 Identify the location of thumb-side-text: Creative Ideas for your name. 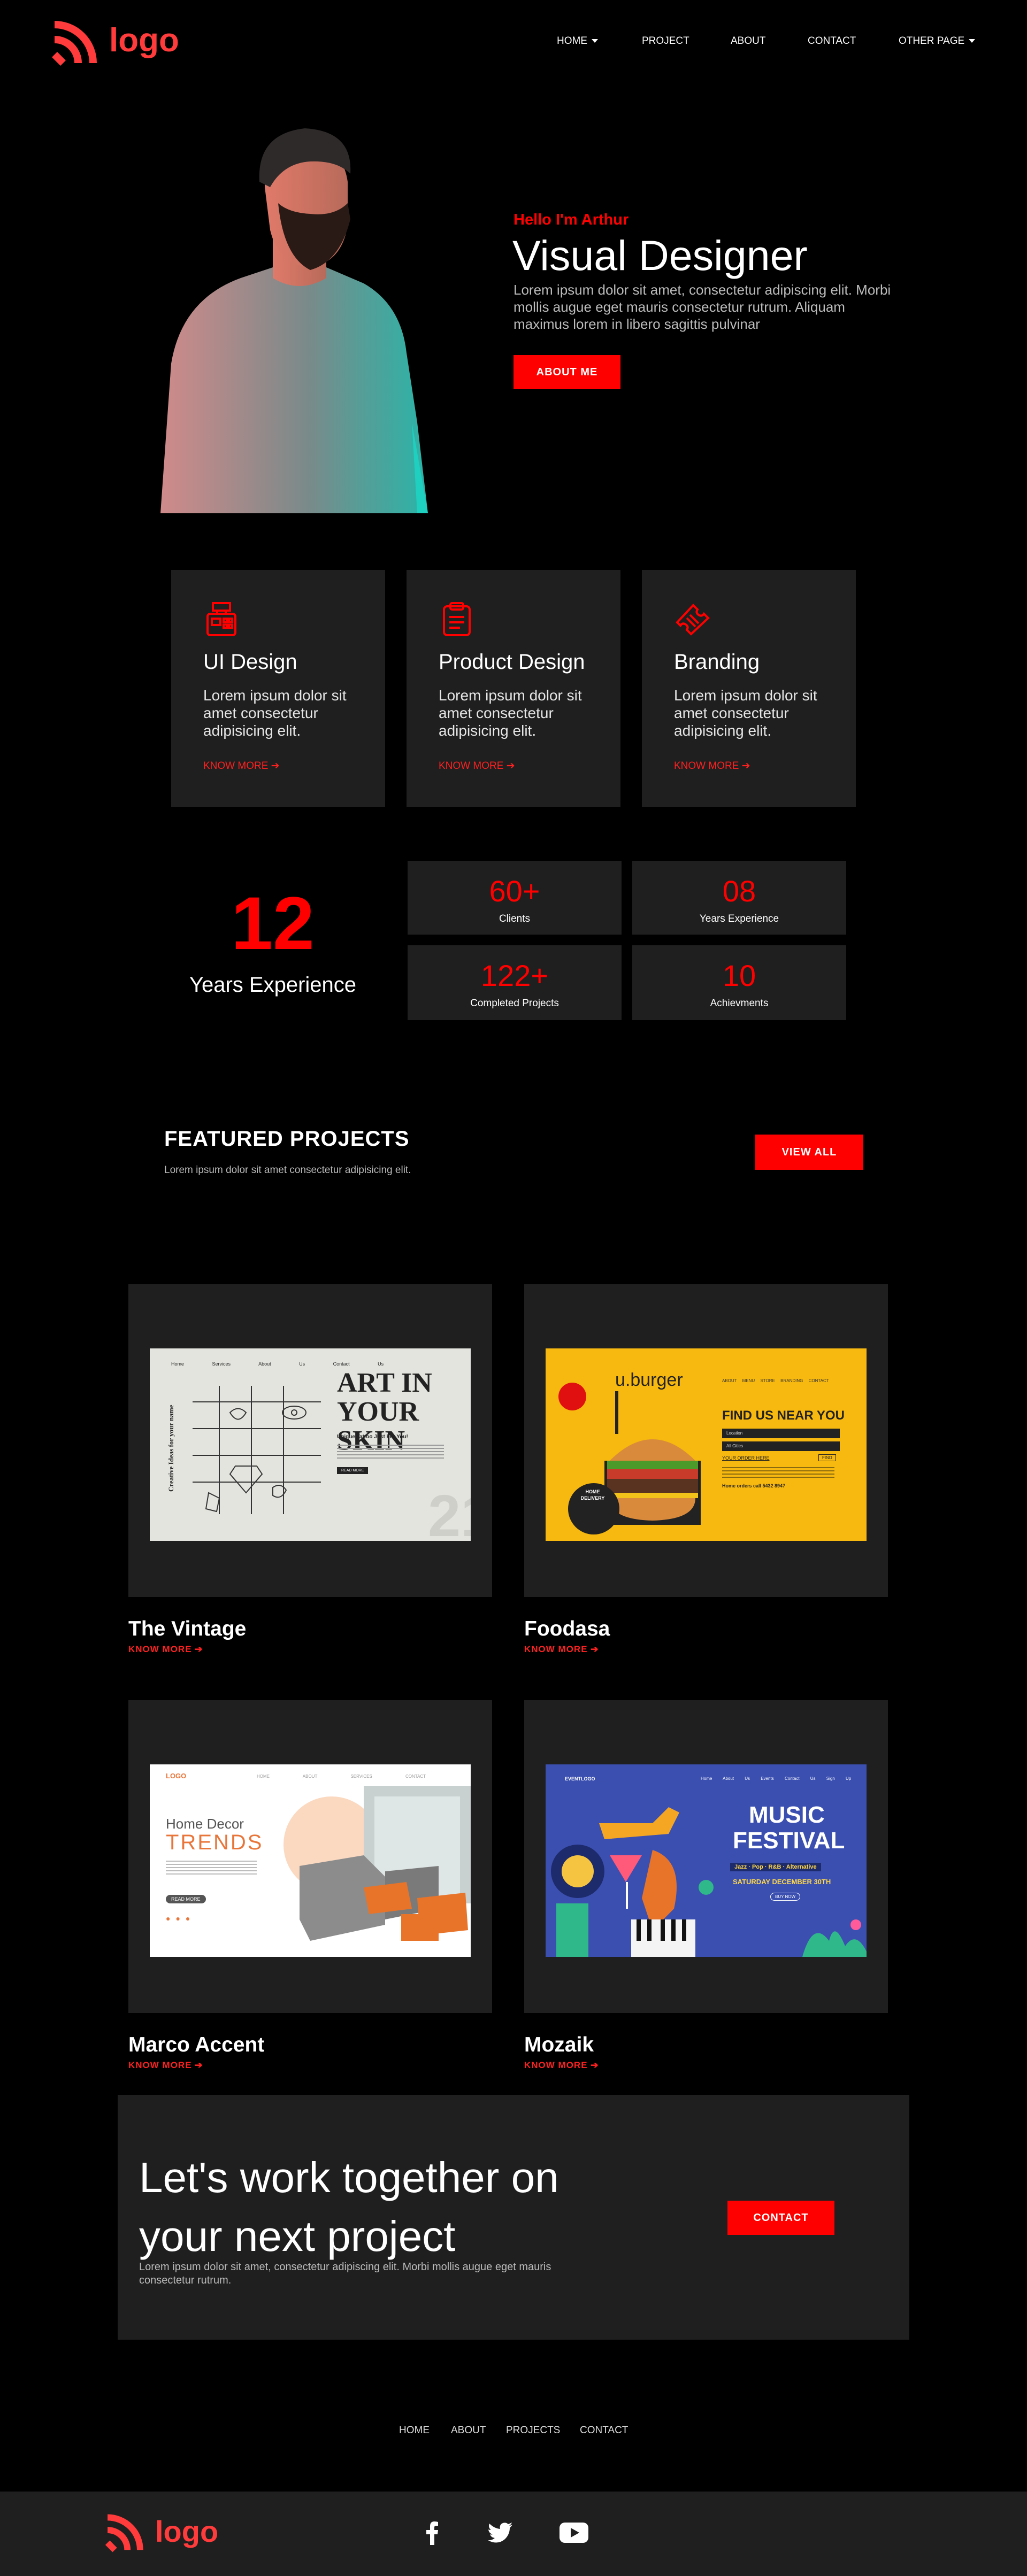
(171, 1448).